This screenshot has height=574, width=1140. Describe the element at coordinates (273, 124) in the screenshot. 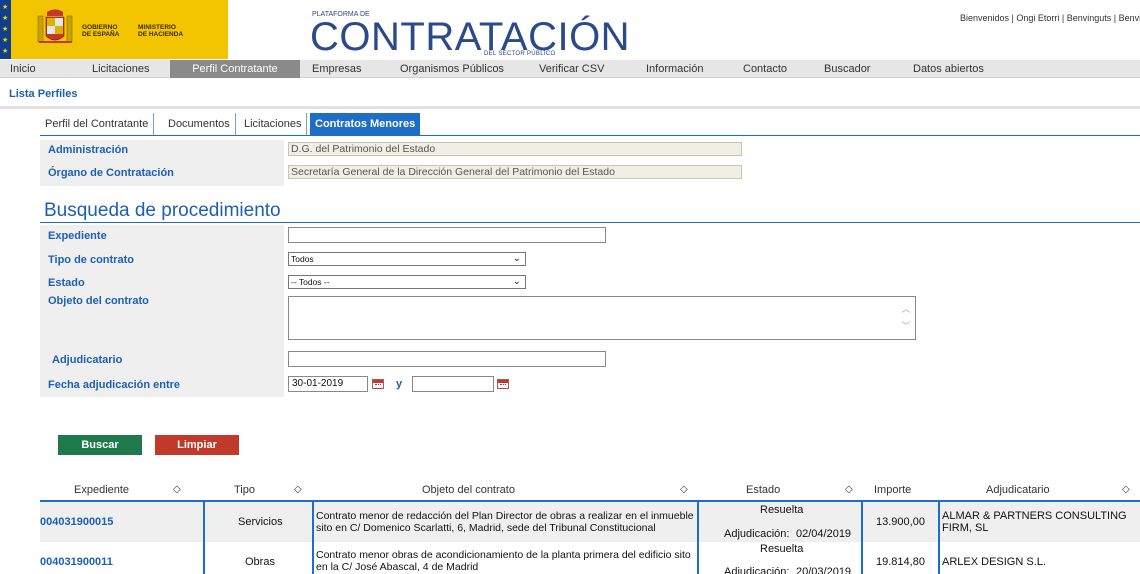

I see `tab-licitaciones: Licitaciones` at that location.